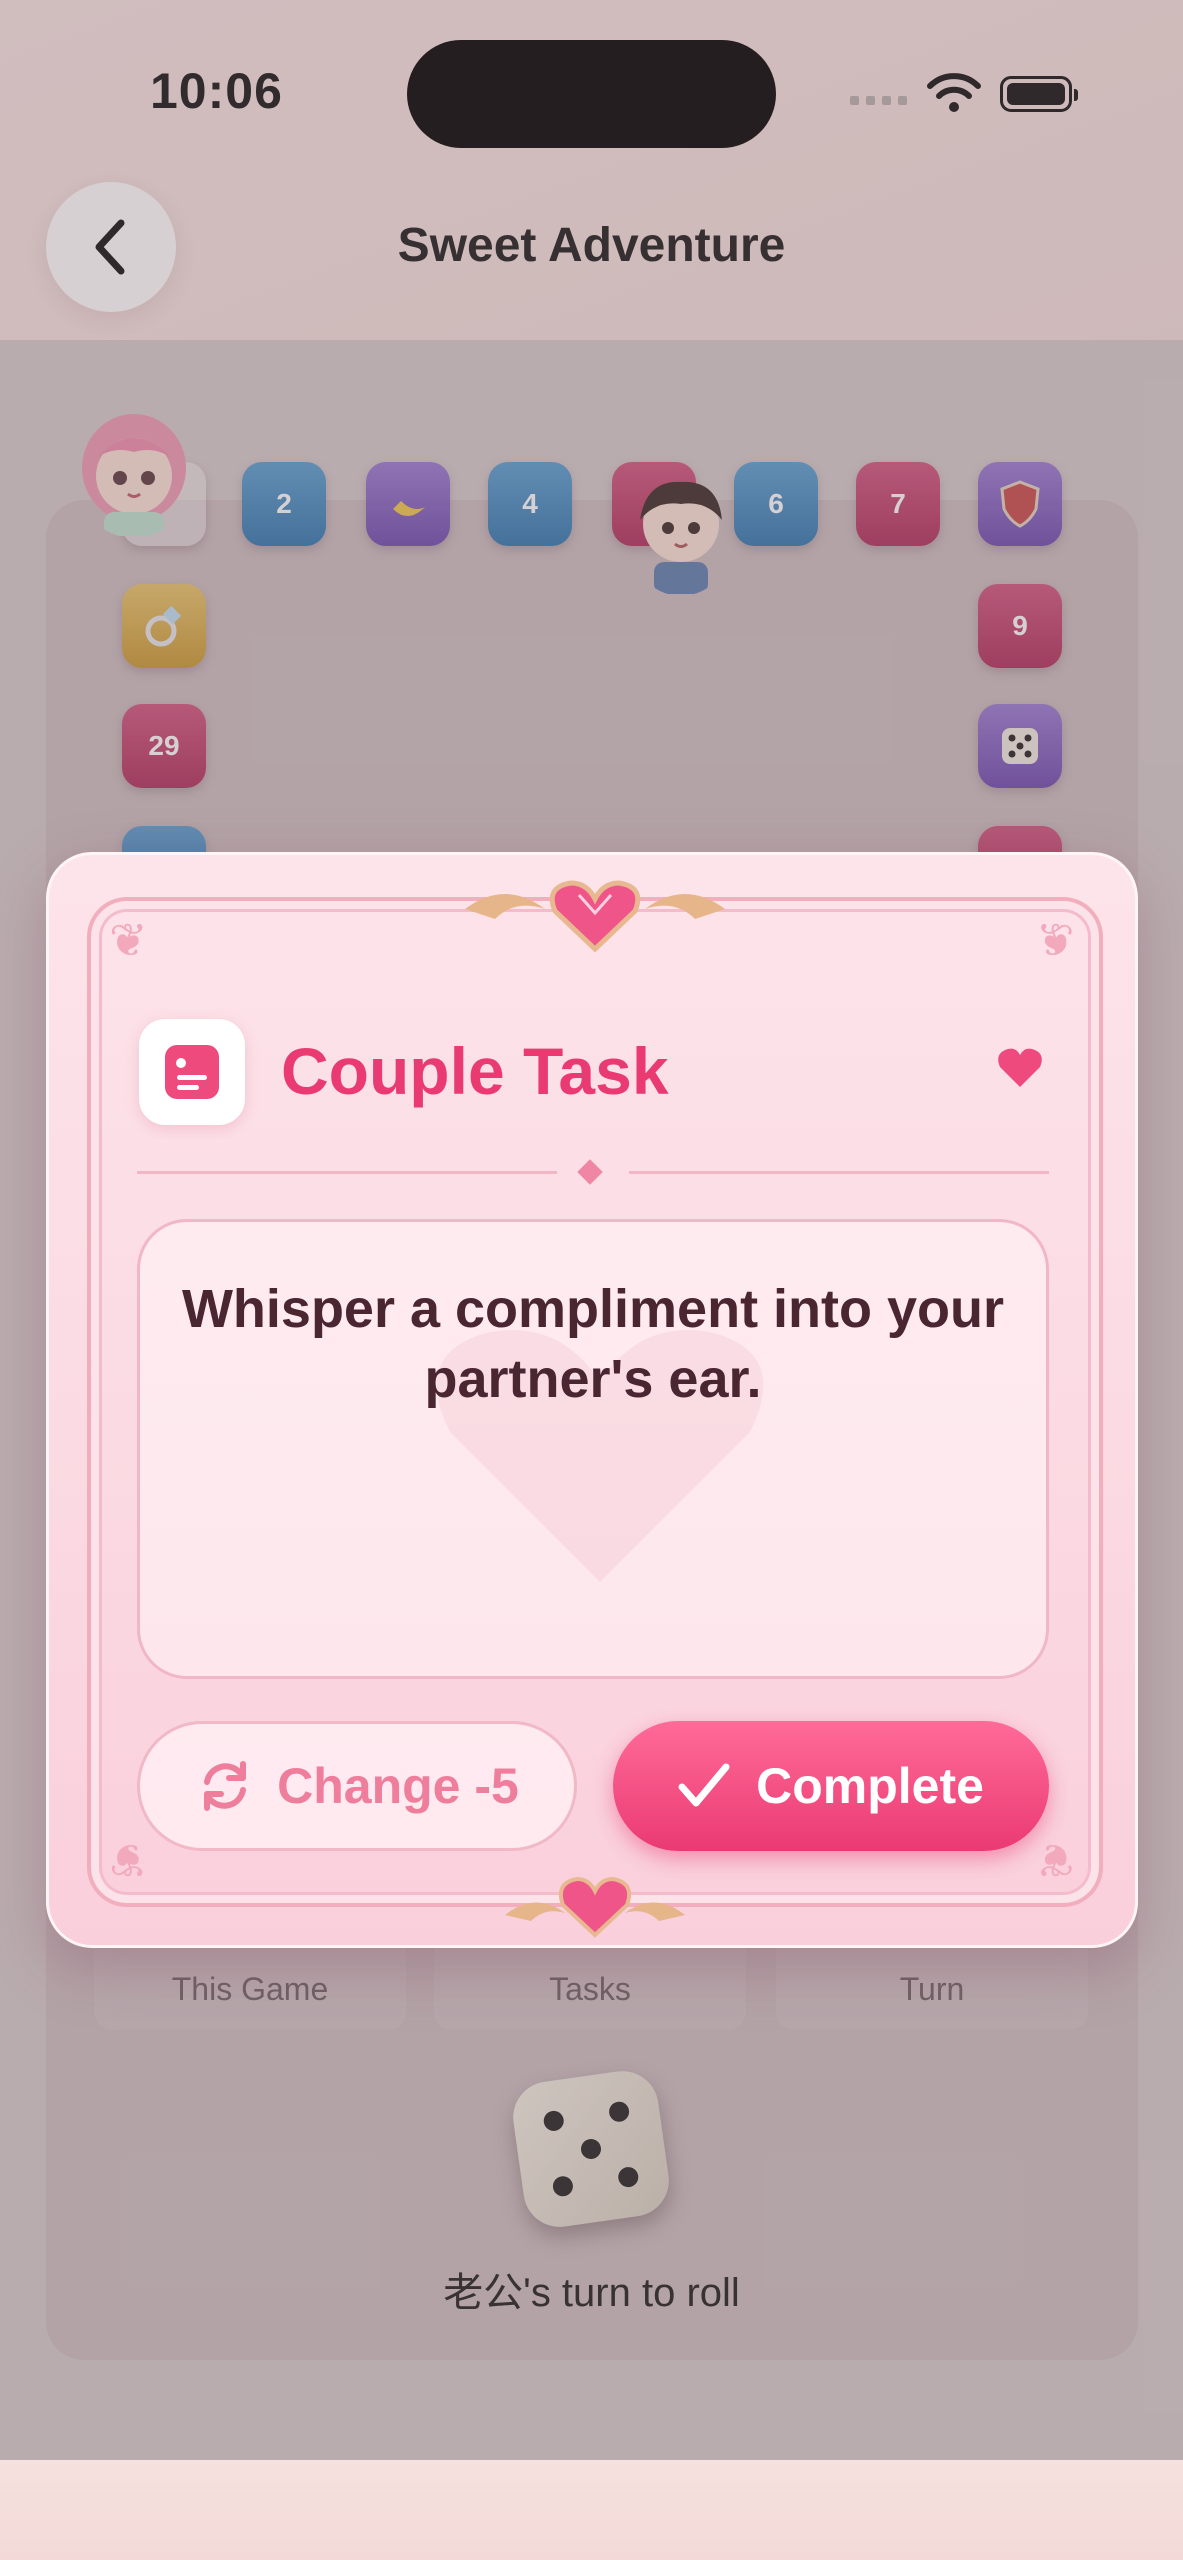 The image size is (1183, 2560). Describe the element at coordinates (409, 509) in the screenshot. I see `banana-icon` at that location.